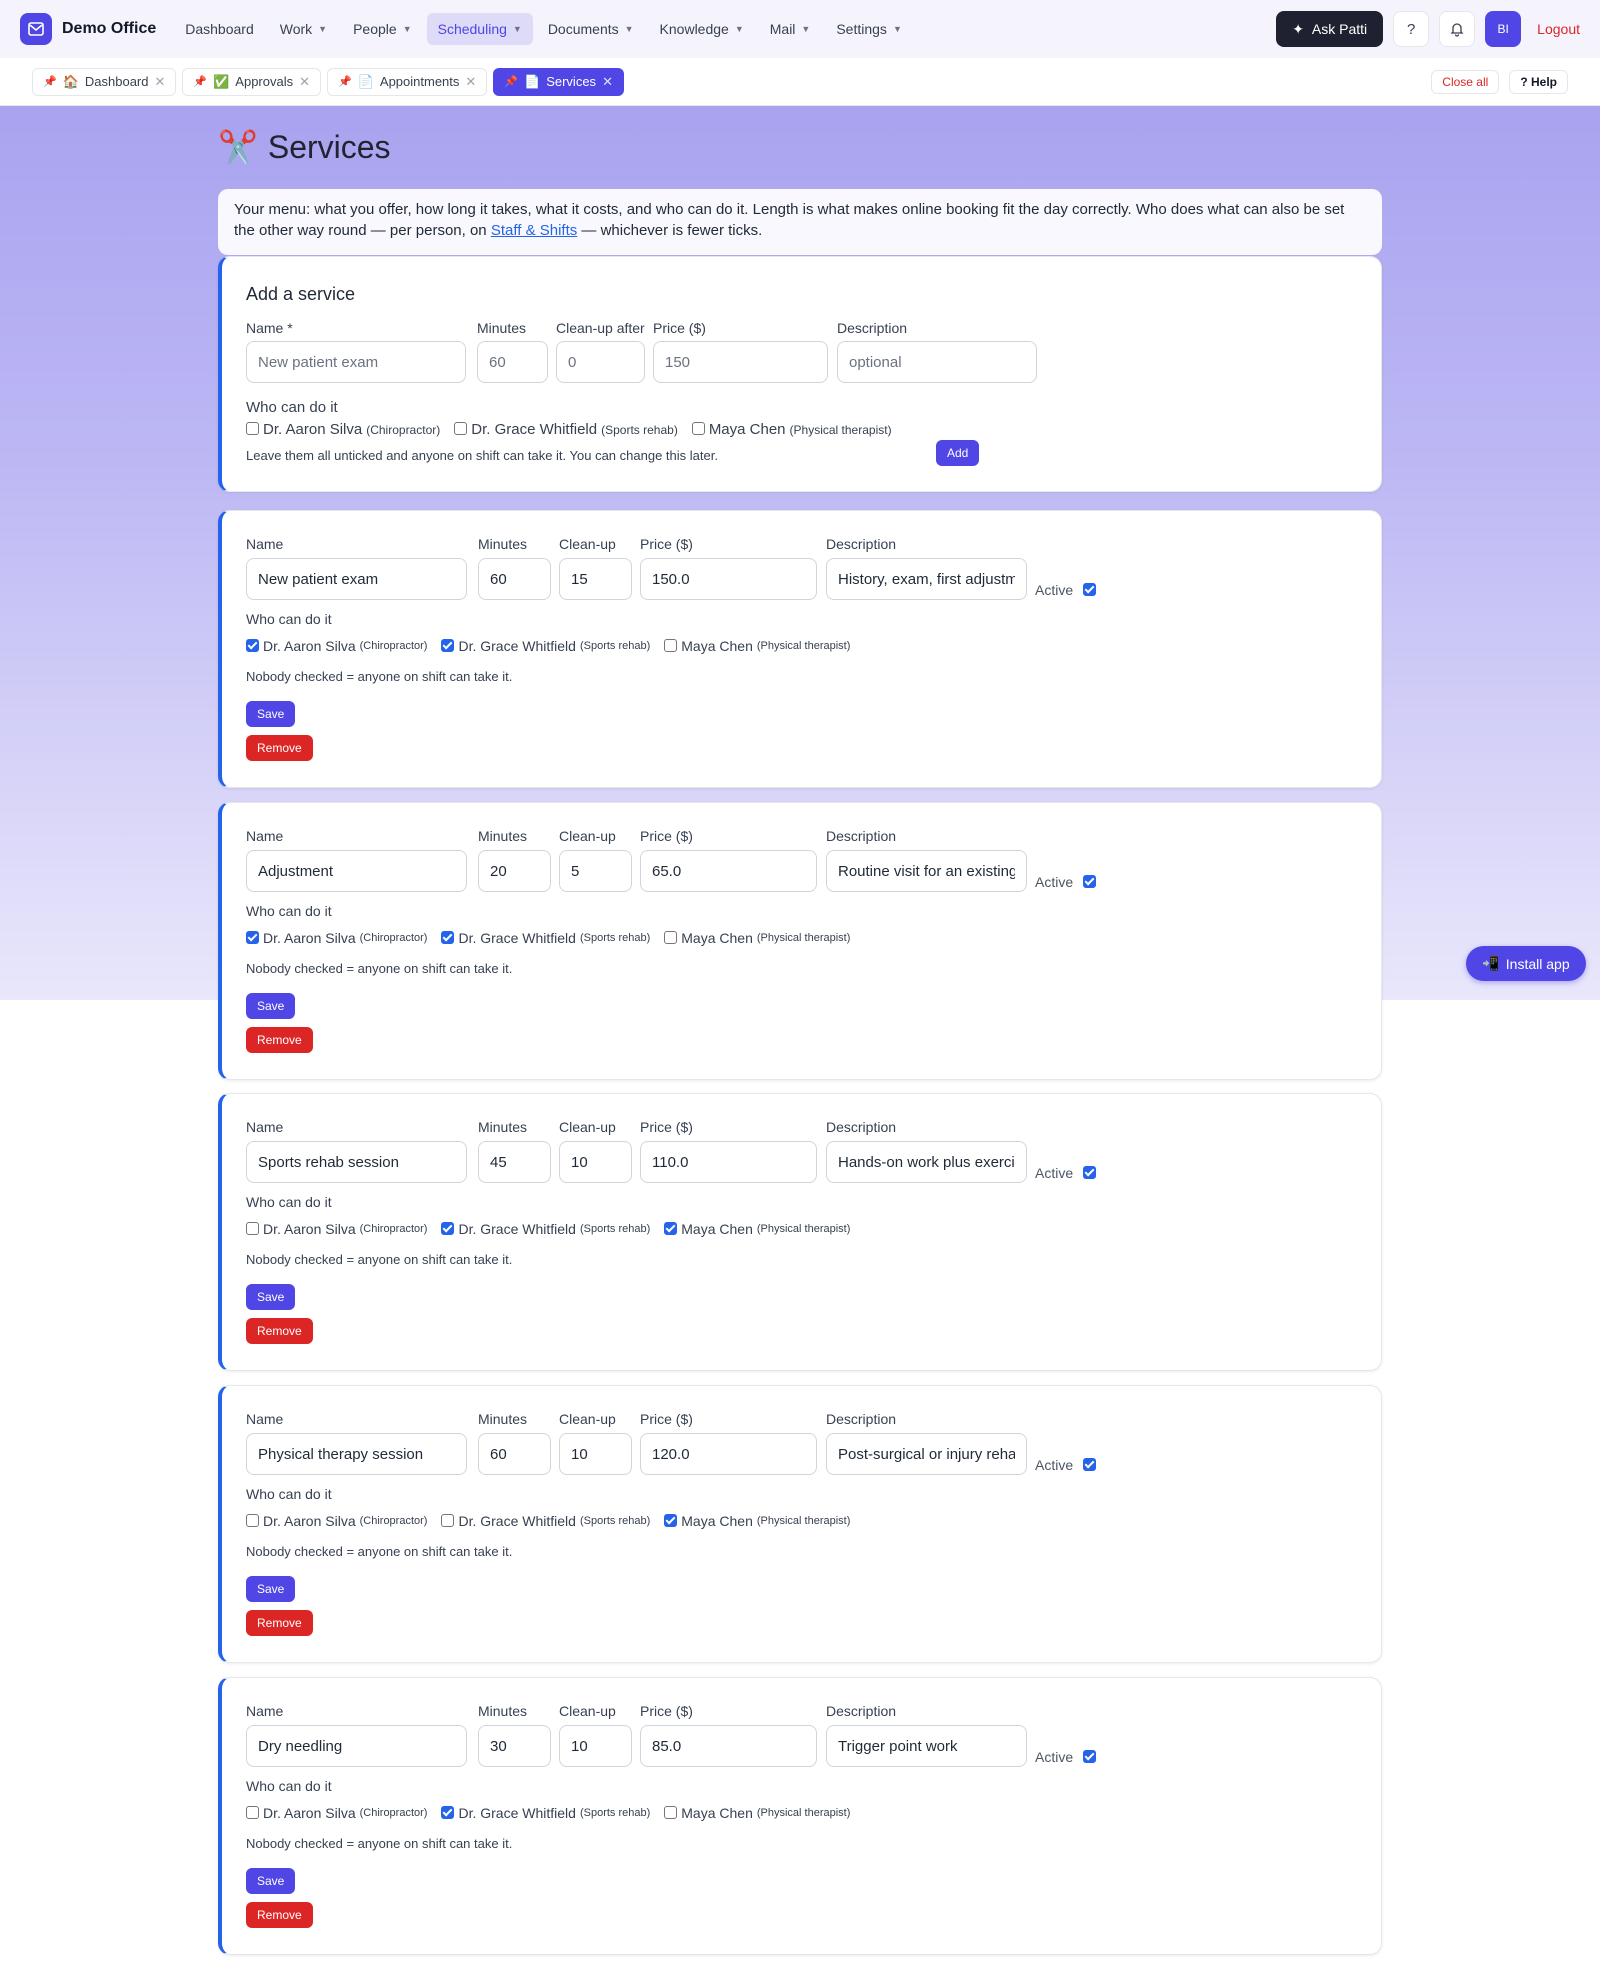  What do you see at coordinates (219, 29) in the screenshot?
I see `nav-dashboard: Dashboard` at bounding box center [219, 29].